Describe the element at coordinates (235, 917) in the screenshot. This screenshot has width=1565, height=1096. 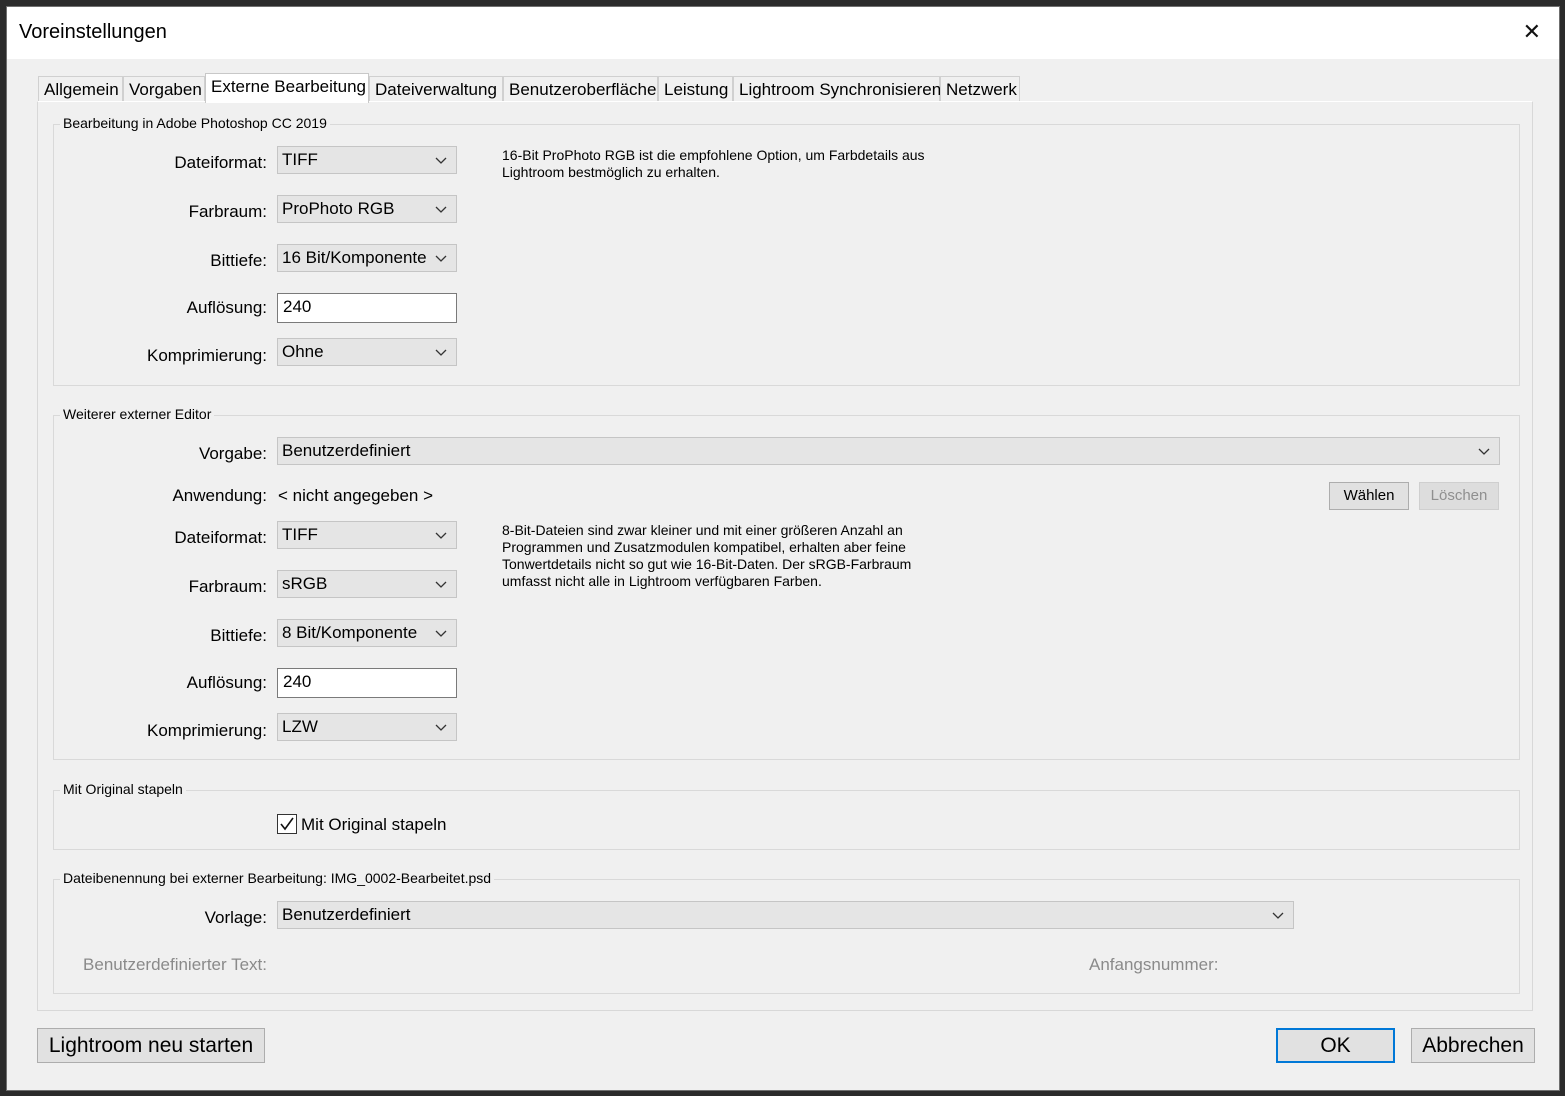
I see `vorlage-label: Vorlage:` at that location.